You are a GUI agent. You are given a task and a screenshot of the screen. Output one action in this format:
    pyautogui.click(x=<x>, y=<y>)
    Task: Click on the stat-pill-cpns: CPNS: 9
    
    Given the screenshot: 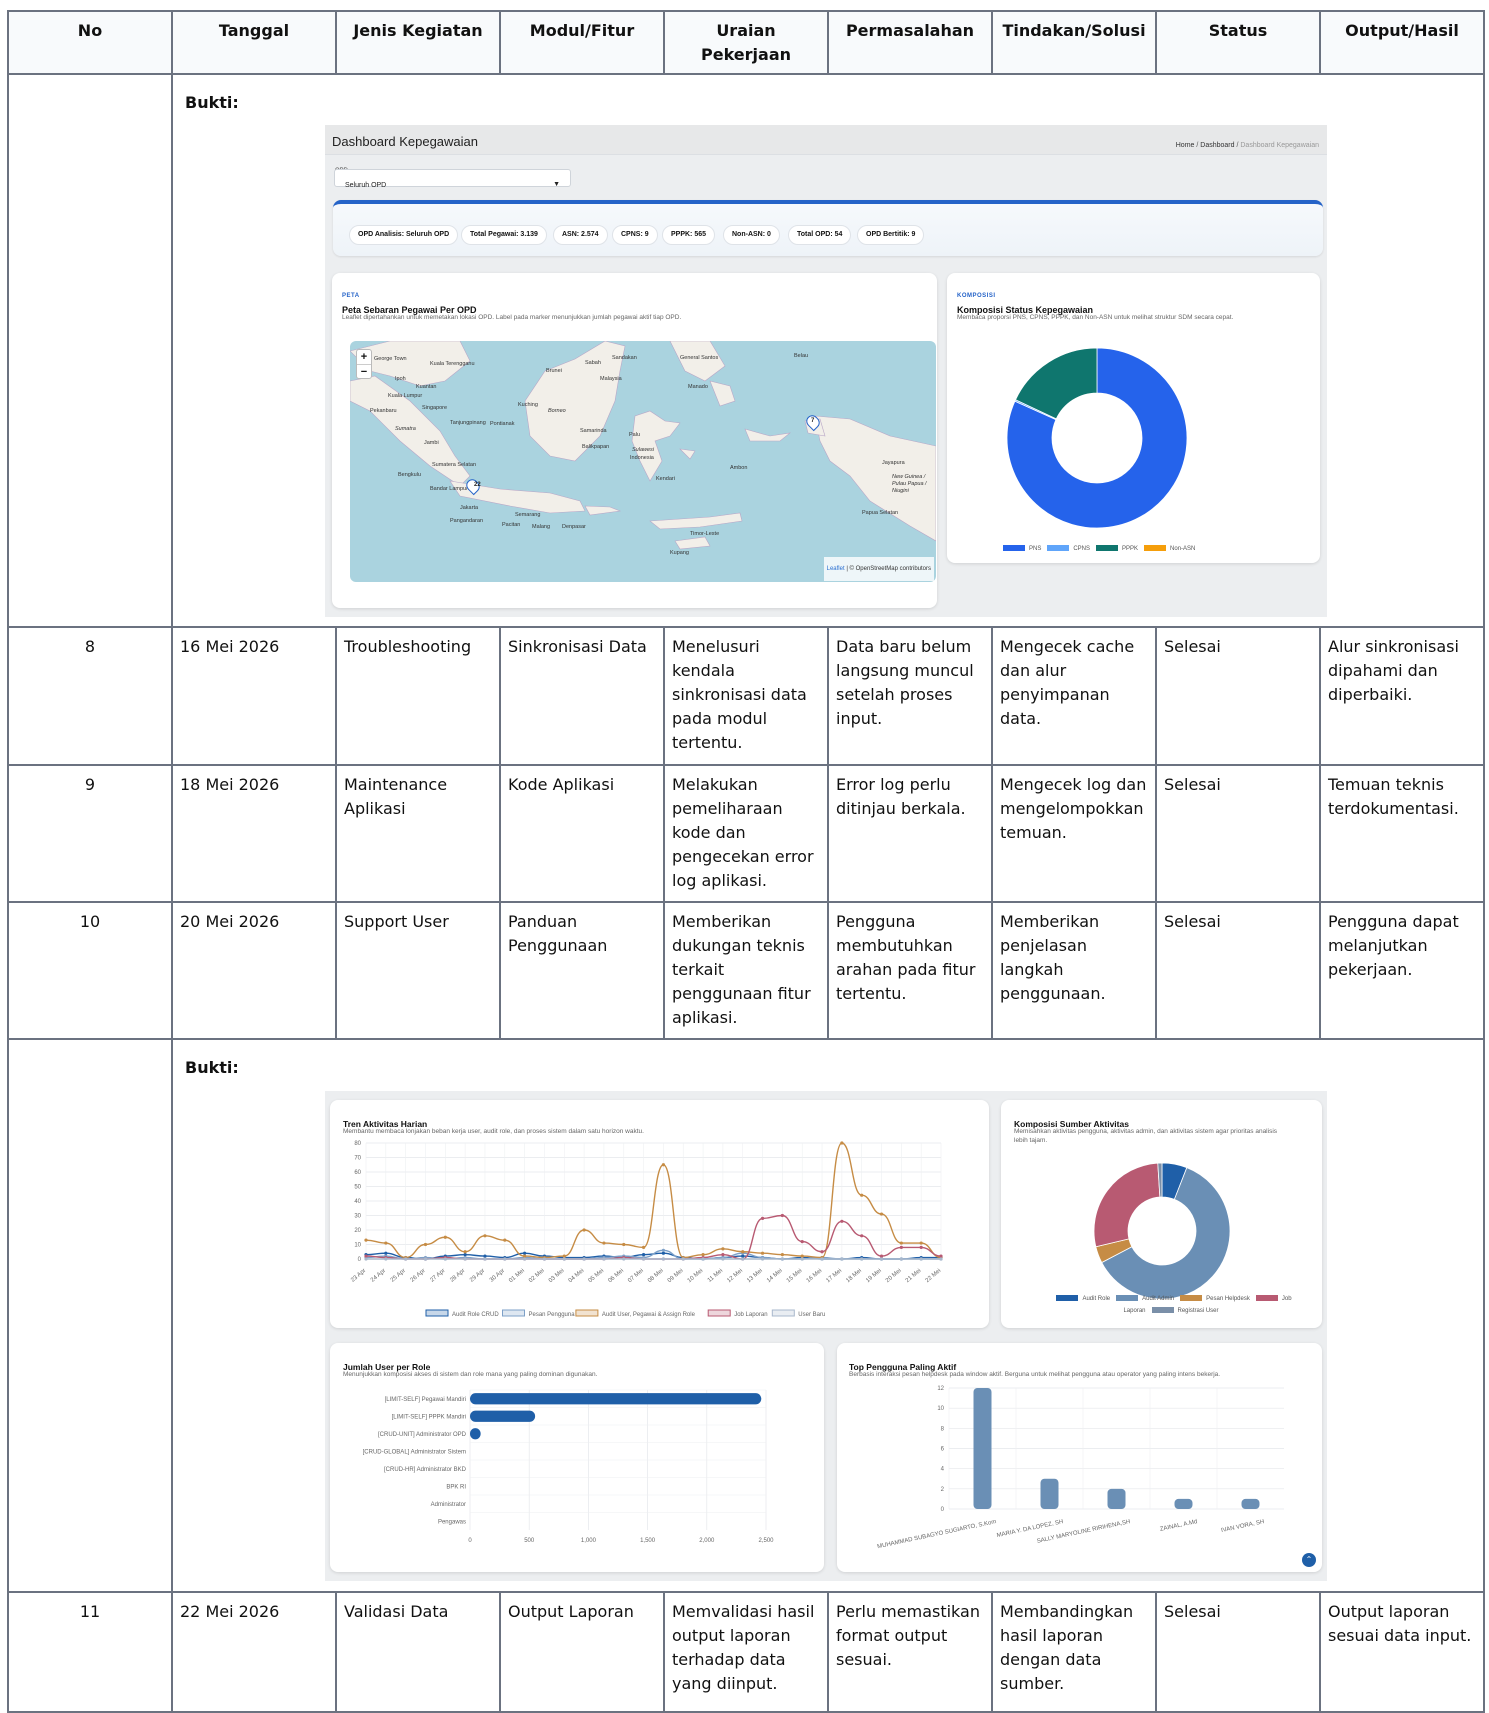 What is the action you would take?
    pyautogui.click(x=635, y=235)
    